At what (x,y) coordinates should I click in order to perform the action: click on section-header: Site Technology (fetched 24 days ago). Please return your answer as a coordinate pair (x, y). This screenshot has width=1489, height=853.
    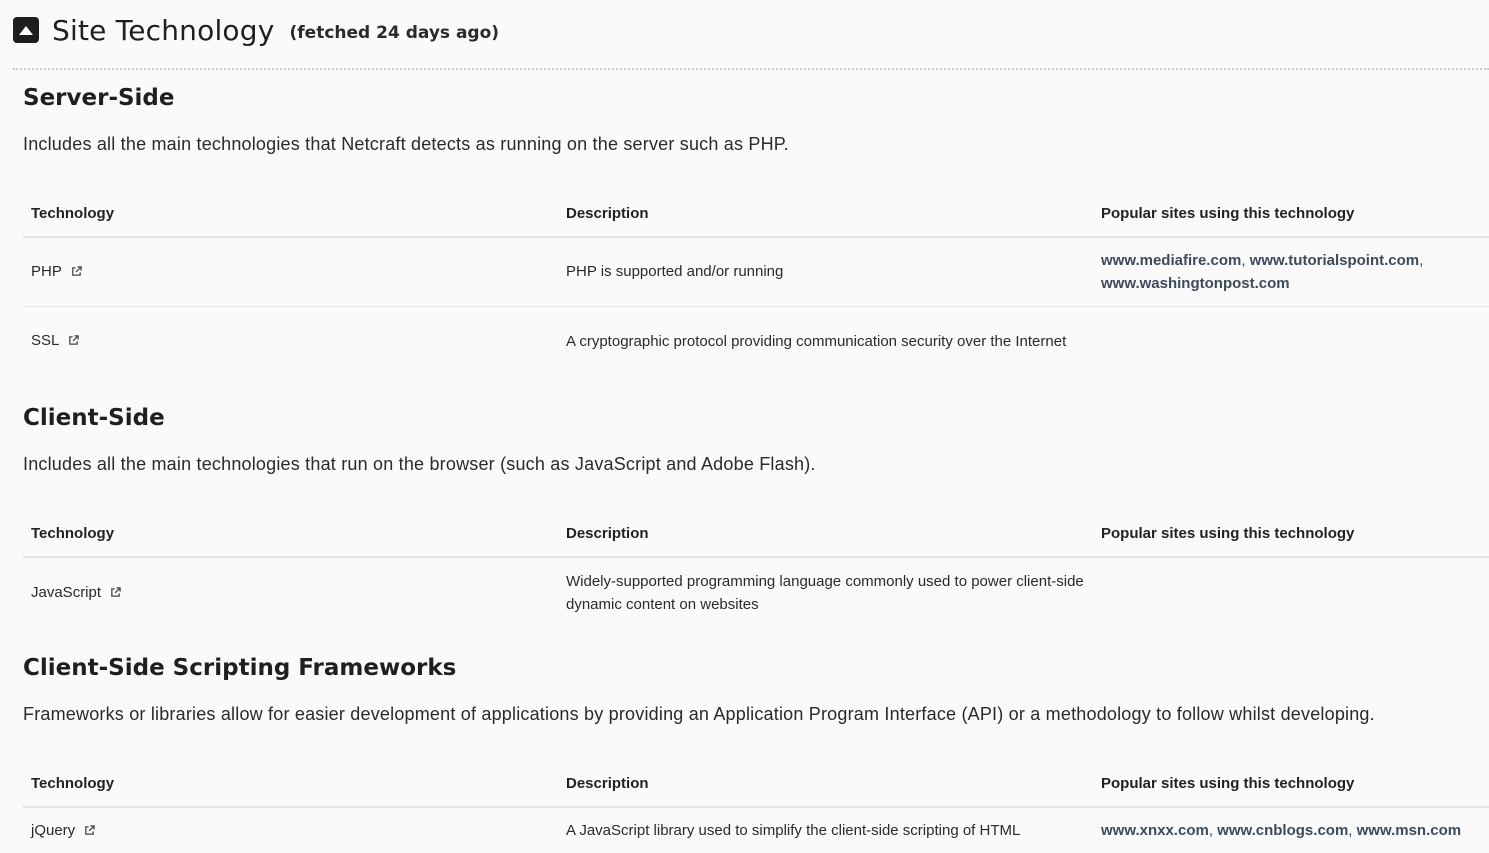
    Looking at the image, I should click on (256, 30).